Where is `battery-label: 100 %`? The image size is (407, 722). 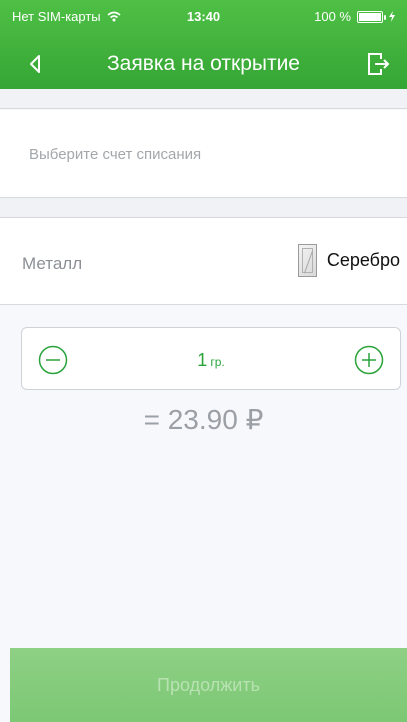
battery-label: 100 % is located at coordinates (332, 16).